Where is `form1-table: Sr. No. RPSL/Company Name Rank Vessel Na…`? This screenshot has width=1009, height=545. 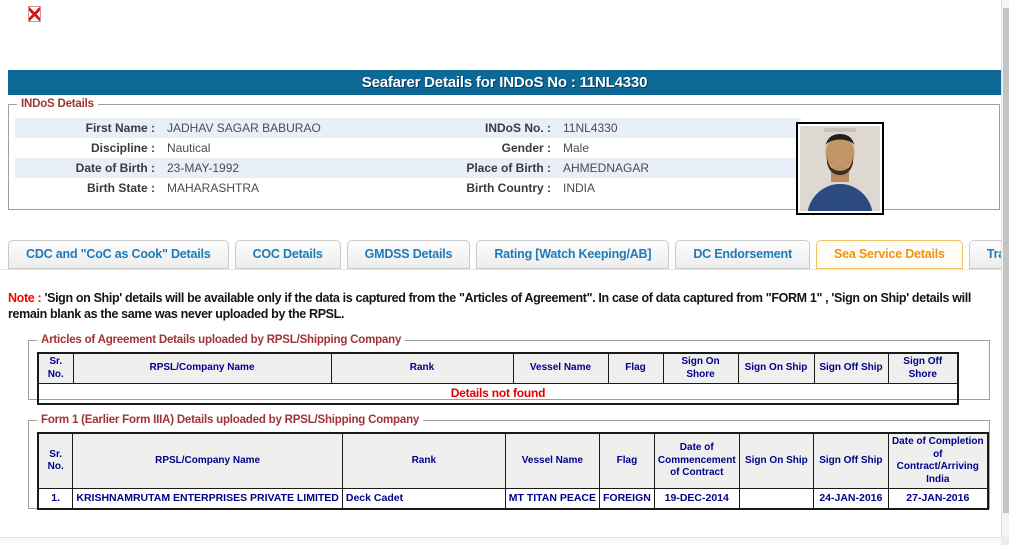
form1-table: Sr. No. RPSL/Company Name Rank Vessel Na… is located at coordinates (513, 471).